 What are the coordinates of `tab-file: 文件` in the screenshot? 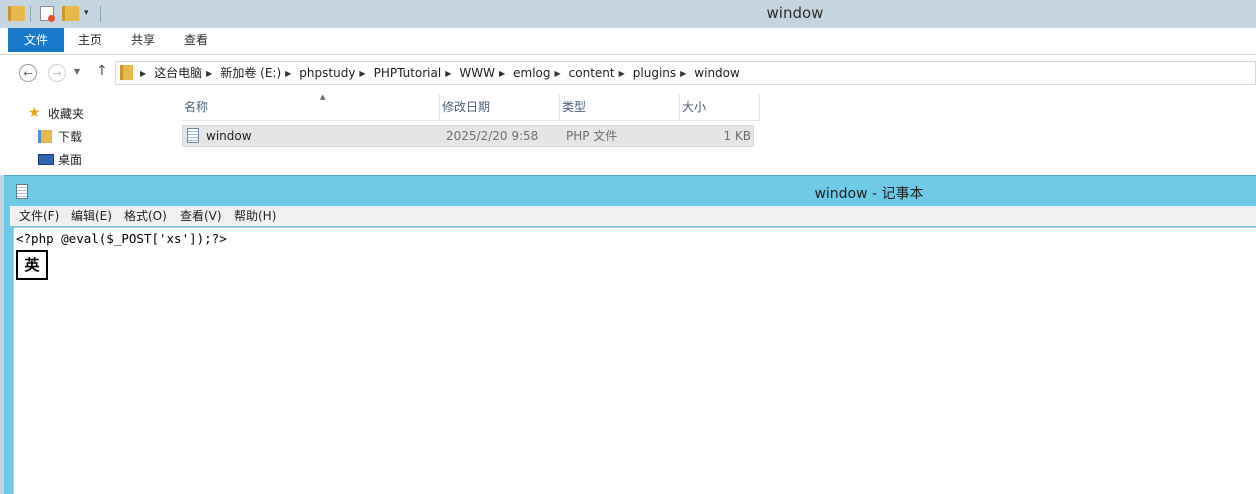 It's located at (36, 40).